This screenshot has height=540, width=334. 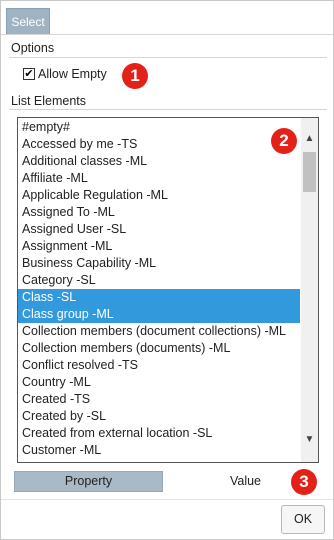 I want to click on list-item: Class group -ML, so click(x=159, y=314).